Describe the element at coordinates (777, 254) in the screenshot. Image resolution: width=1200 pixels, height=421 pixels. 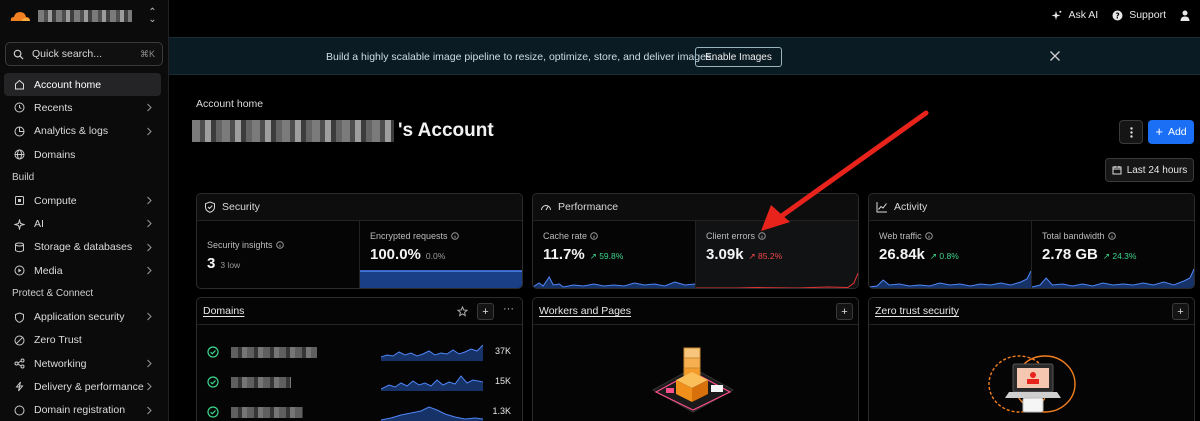
I see `client-errors-metric: Client errors 3.09k ↗ 85.2%` at that location.